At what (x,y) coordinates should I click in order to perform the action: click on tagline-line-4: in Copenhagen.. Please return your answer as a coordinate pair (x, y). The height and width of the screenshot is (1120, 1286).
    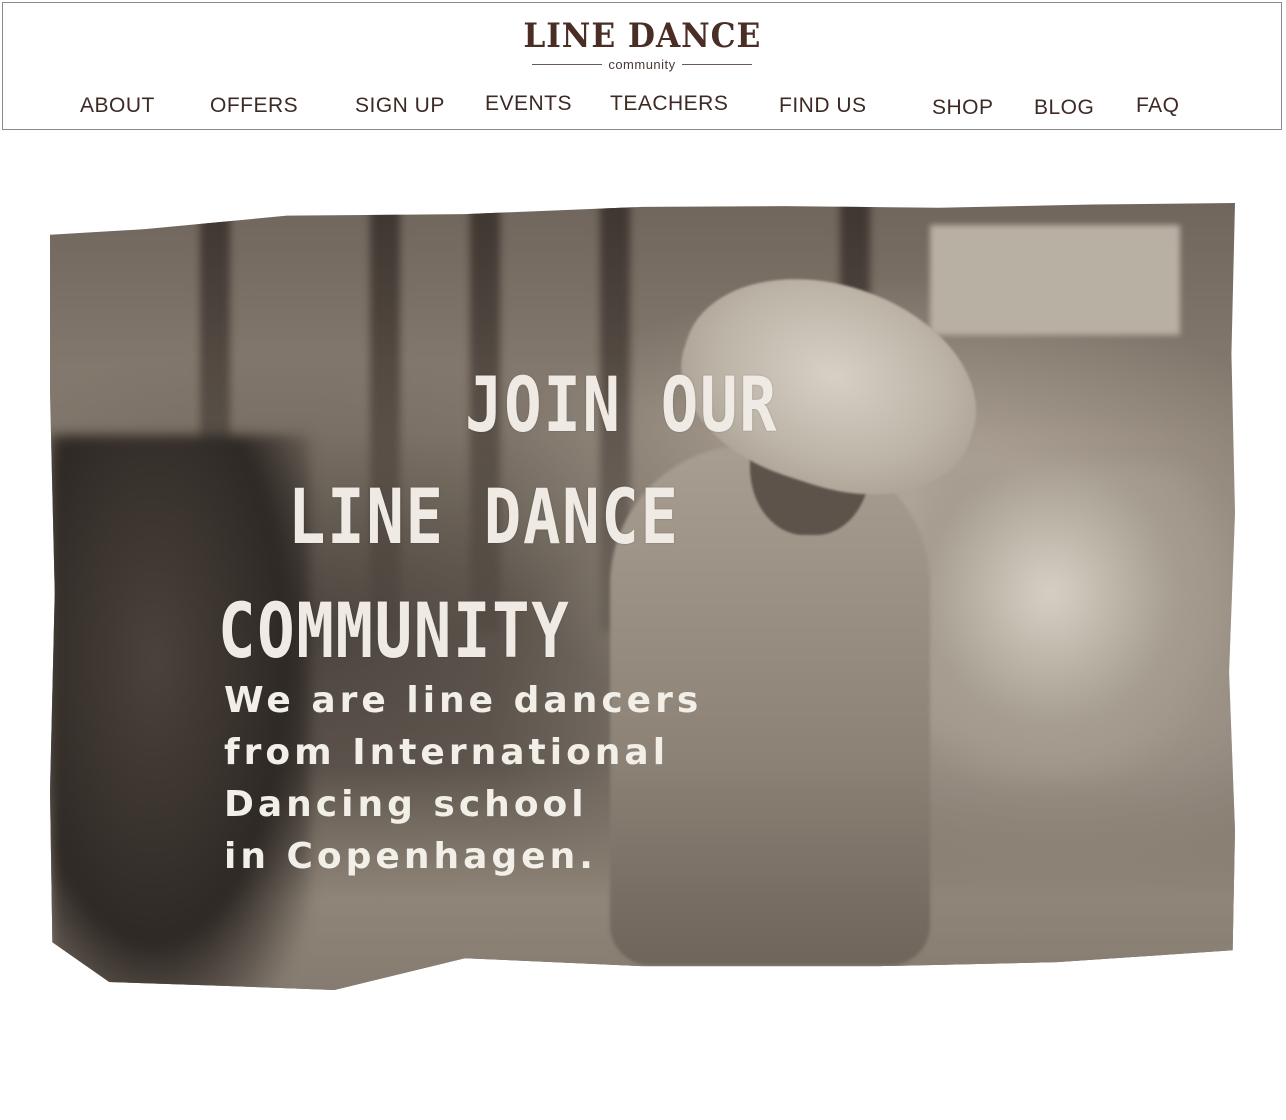
    Looking at the image, I should click on (410, 856).